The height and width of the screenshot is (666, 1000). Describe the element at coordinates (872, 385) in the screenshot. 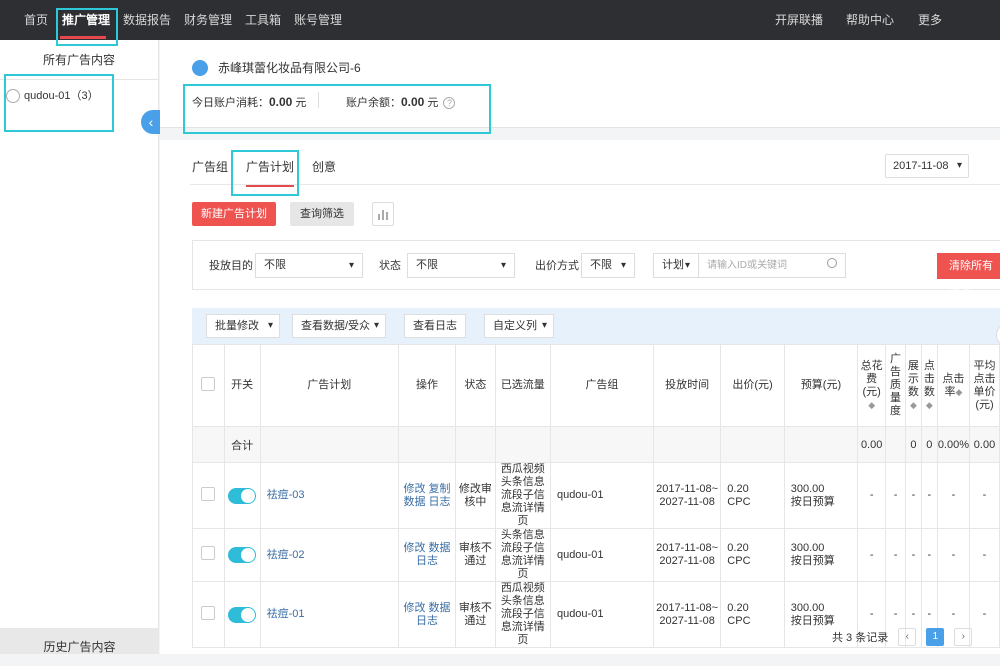

I see `header-total-cost: 总花费(元) ◆` at that location.